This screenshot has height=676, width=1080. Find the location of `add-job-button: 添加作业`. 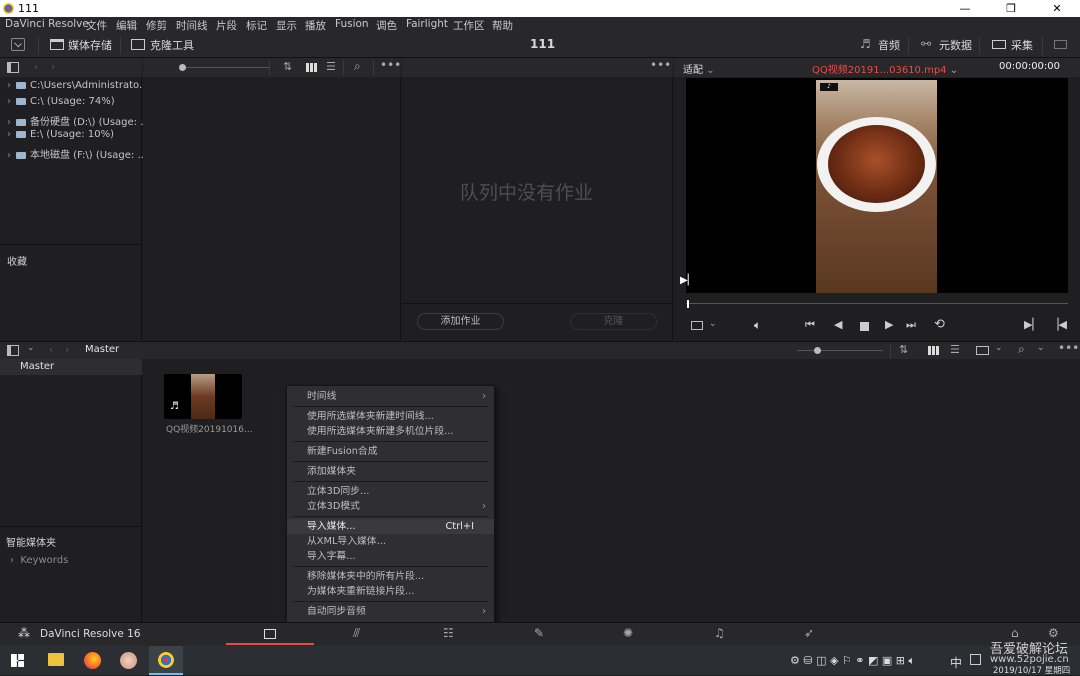

add-job-button: 添加作业 is located at coordinates (460, 321).